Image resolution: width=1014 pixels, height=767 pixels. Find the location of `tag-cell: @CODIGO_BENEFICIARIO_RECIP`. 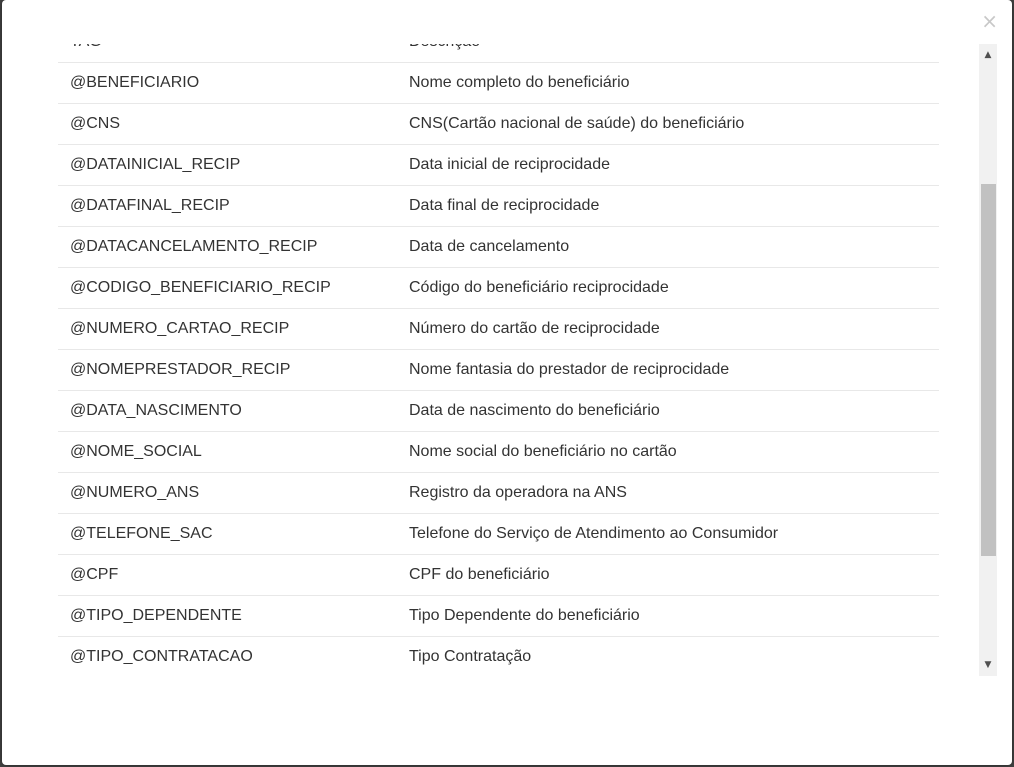

tag-cell: @CODIGO_BENEFICIARIO_RECIP is located at coordinates (227, 288).